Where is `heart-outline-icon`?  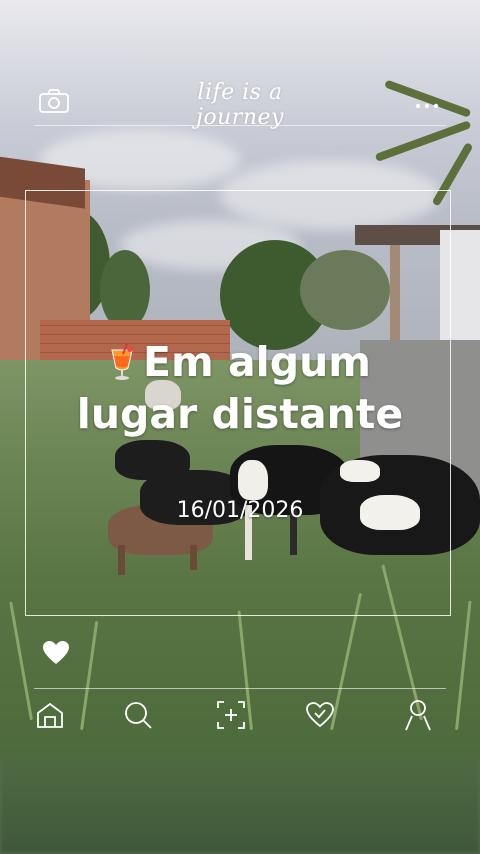 heart-outline-icon is located at coordinates (320, 715).